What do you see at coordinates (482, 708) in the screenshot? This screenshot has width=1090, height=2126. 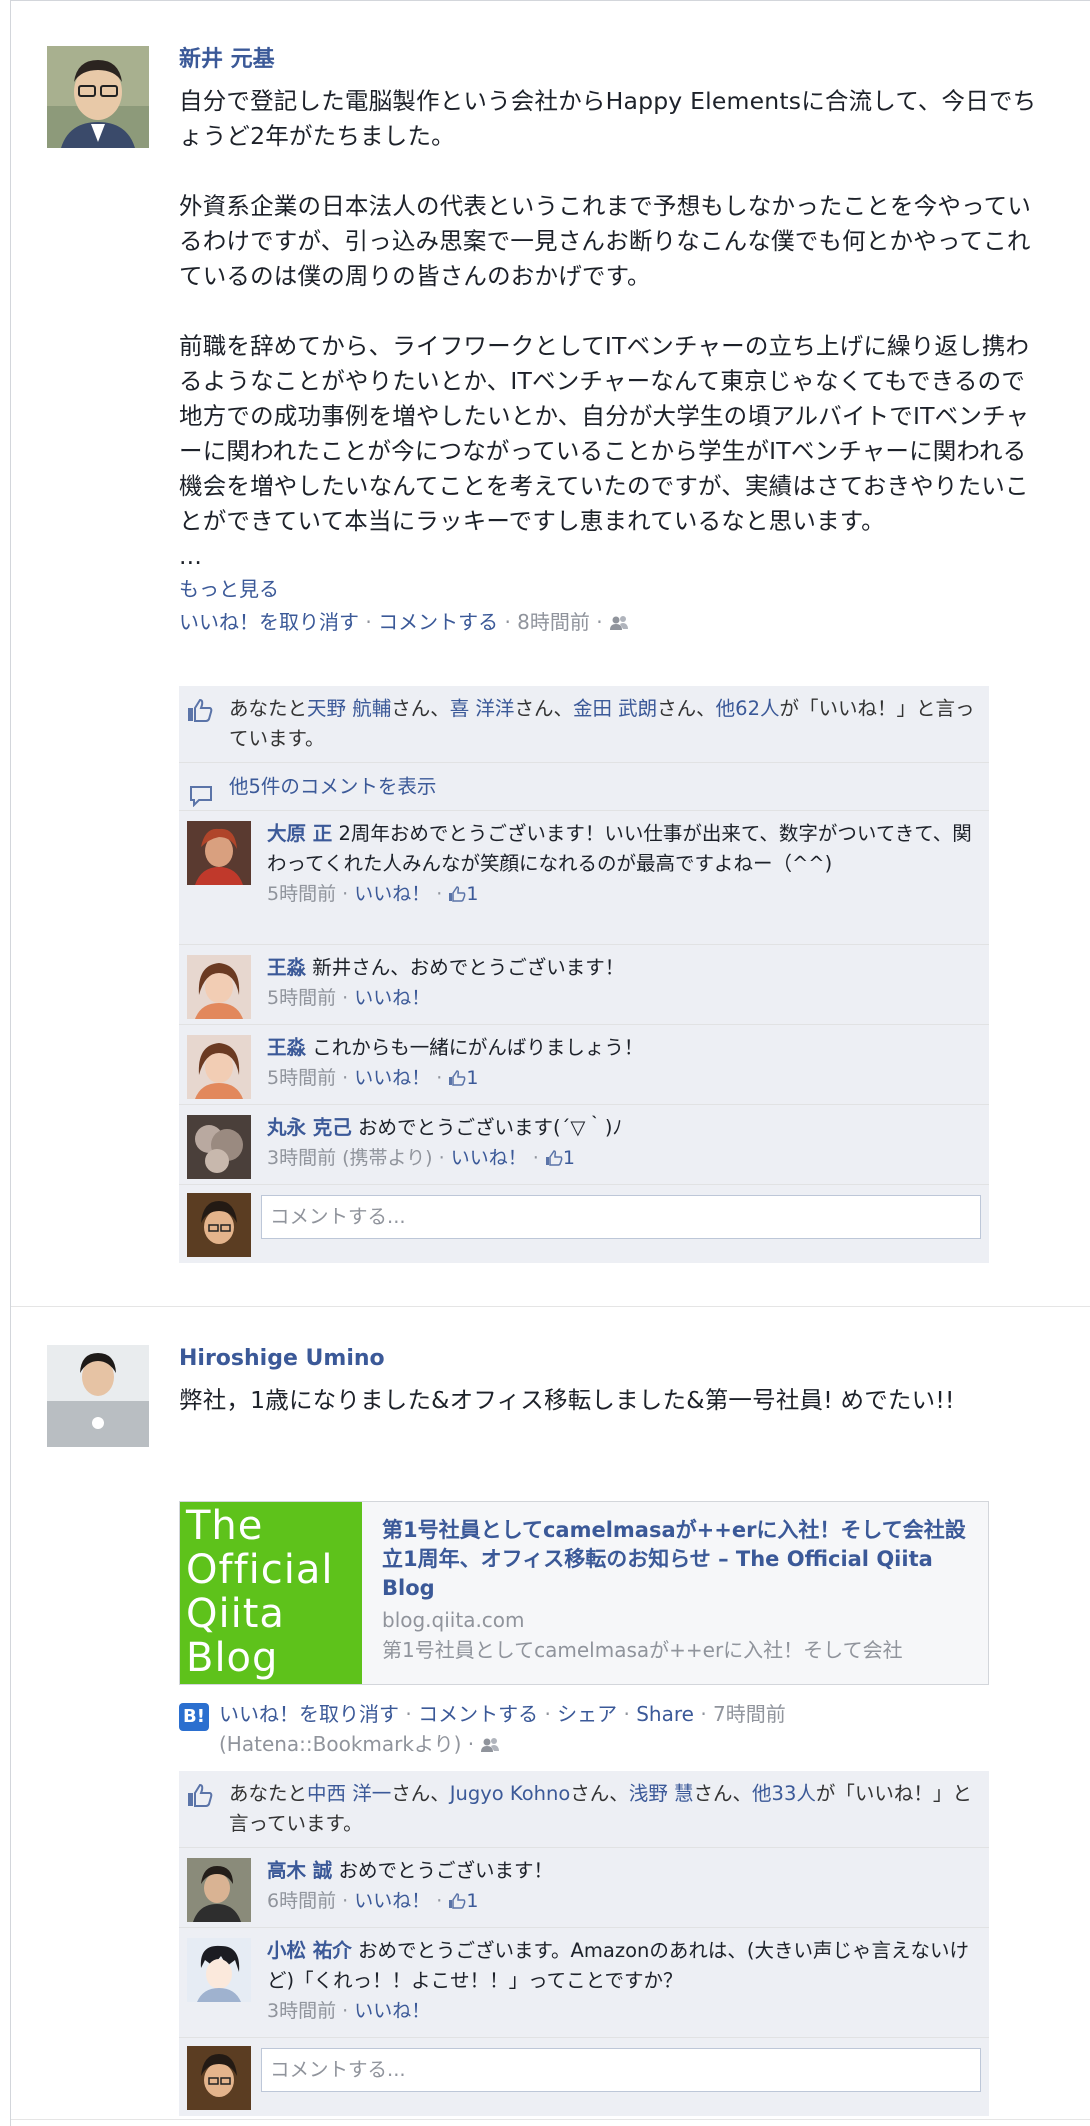 I see `liker-link: 喜 洋洋` at bounding box center [482, 708].